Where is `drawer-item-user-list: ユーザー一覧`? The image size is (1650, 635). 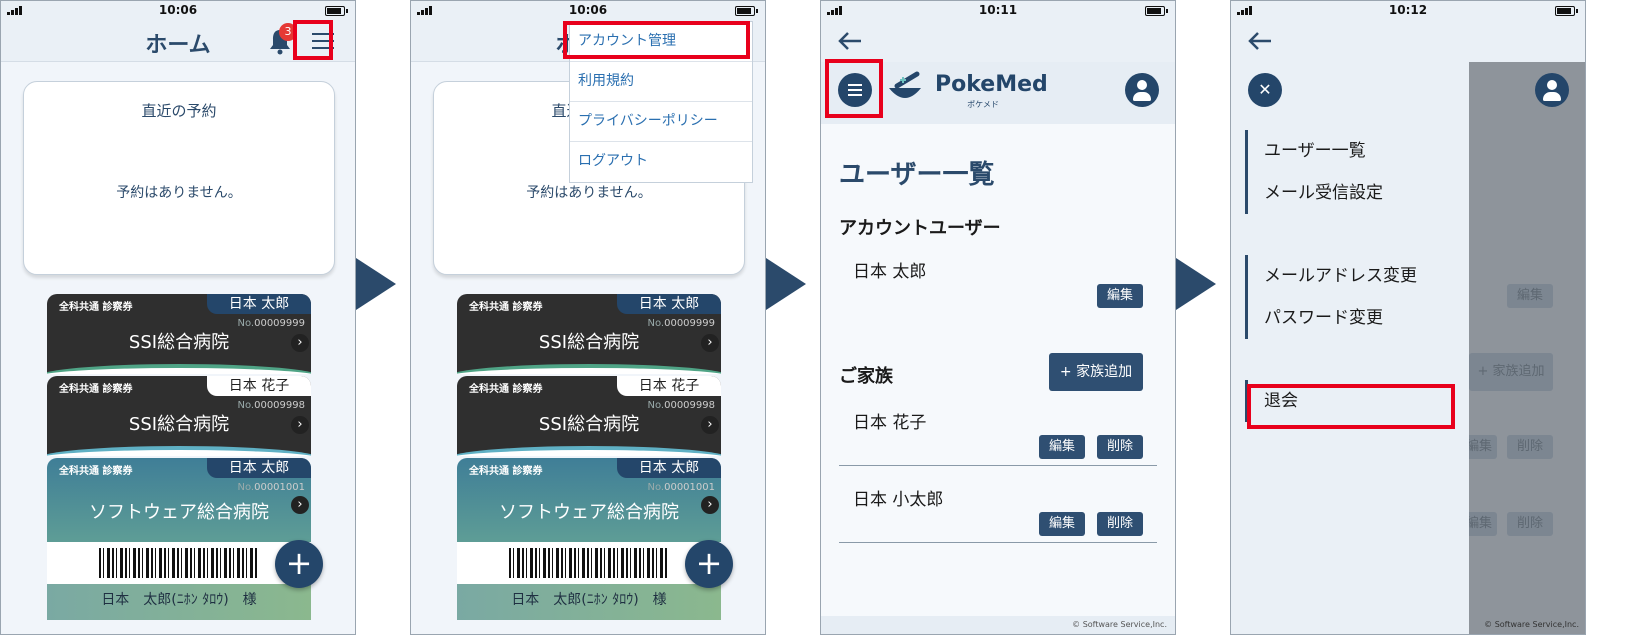 drawer-item-user-list: ユーザー一覧 is located at coordinates (1315, 151).